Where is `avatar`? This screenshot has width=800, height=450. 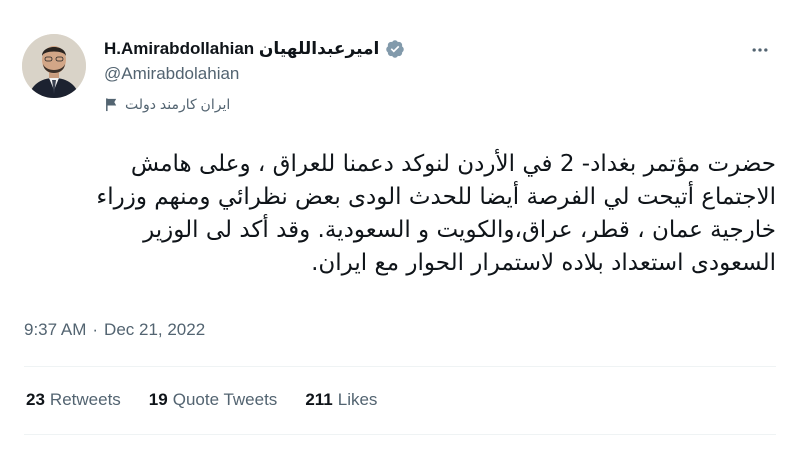 avatar is located at coordinates (54, 66).